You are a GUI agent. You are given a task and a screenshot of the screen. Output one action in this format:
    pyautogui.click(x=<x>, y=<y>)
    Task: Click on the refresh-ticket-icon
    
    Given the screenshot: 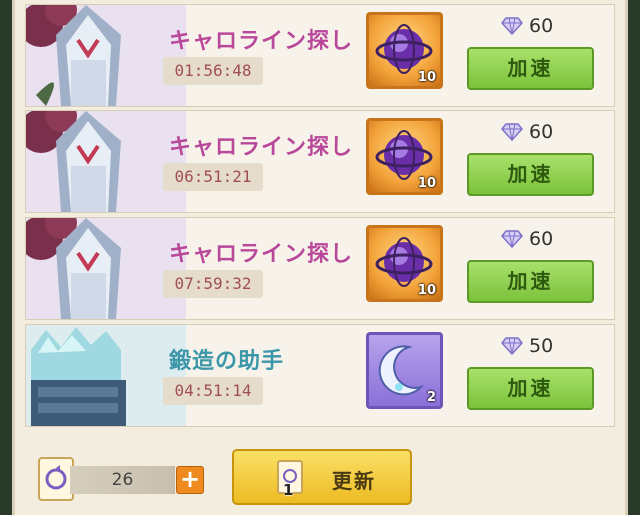 What is the action you would take?
    pyautogui.click(x=56, y=479)
    